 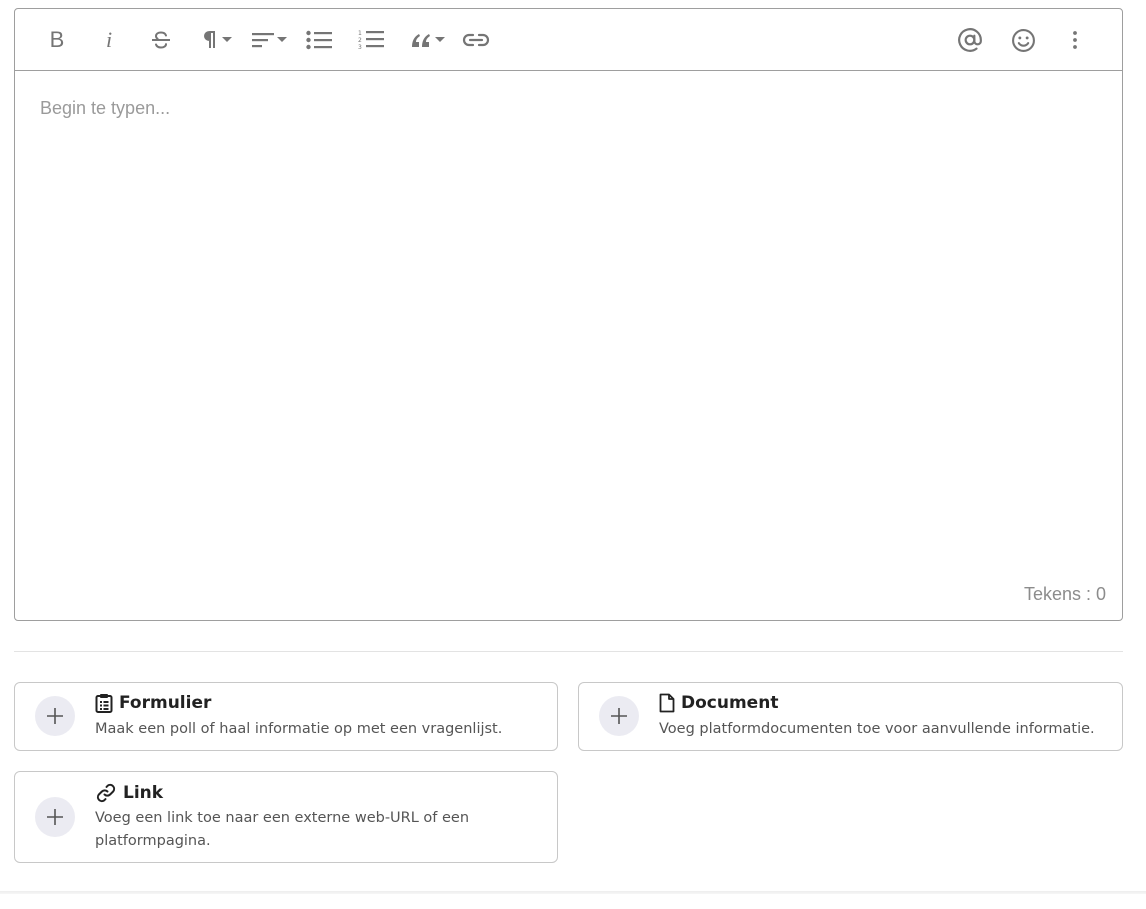 I want to click on more-options-button, so click(x=1075, y=40).